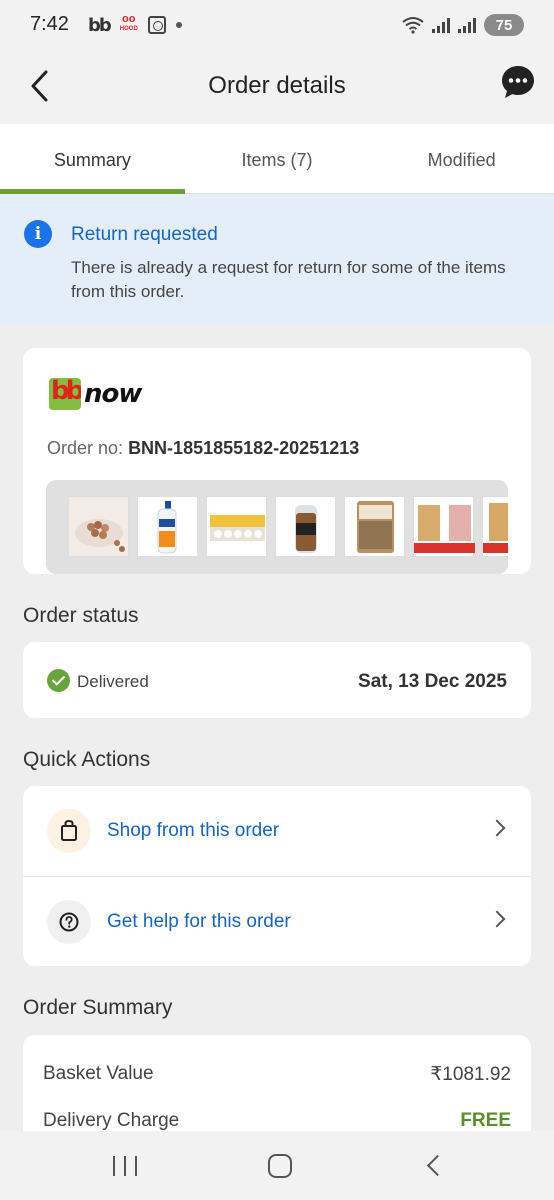 The width and height of the screenshot is (554, 1200). Describe the element at coordinates (87, 759) in the screenshot. I see `quick-actions-heading: Quick Actions` at that location.